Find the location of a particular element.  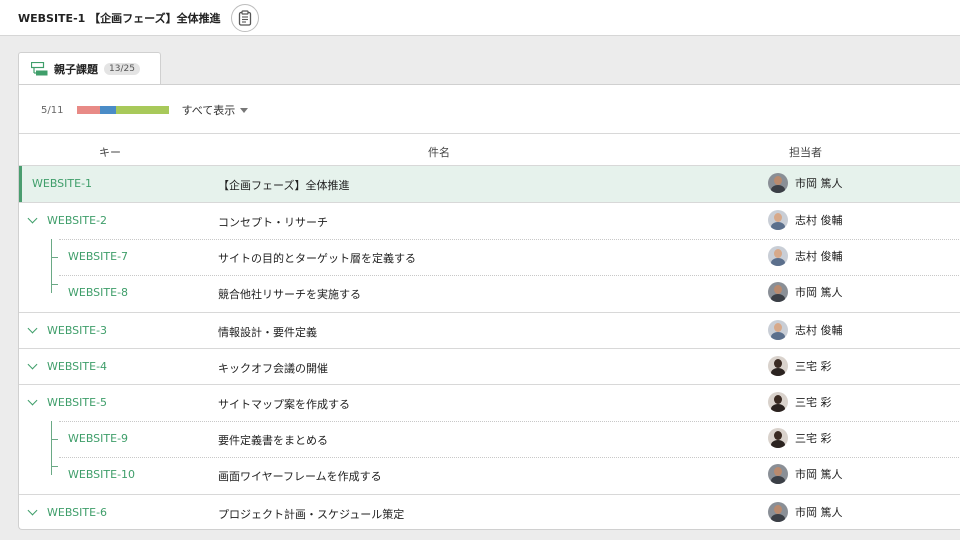

issue-key-link: WEBSITE-5 is located at coordinates (77, 402).